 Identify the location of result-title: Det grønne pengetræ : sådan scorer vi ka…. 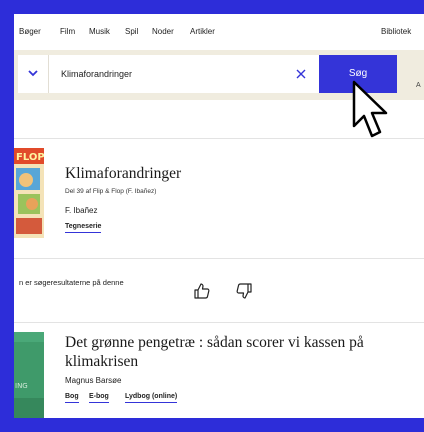
(235, 352).